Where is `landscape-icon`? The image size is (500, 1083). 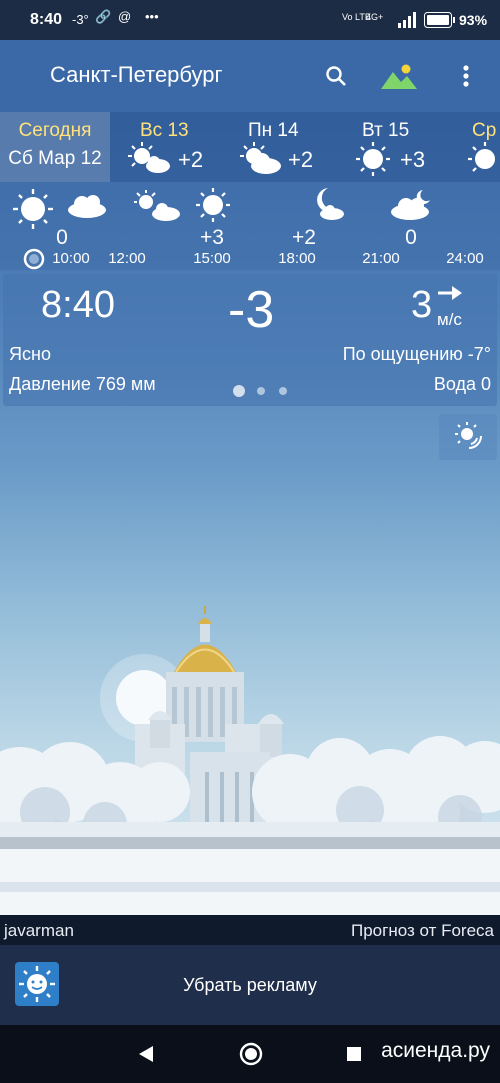
landscape-icon is located at coordinates (399, 76).